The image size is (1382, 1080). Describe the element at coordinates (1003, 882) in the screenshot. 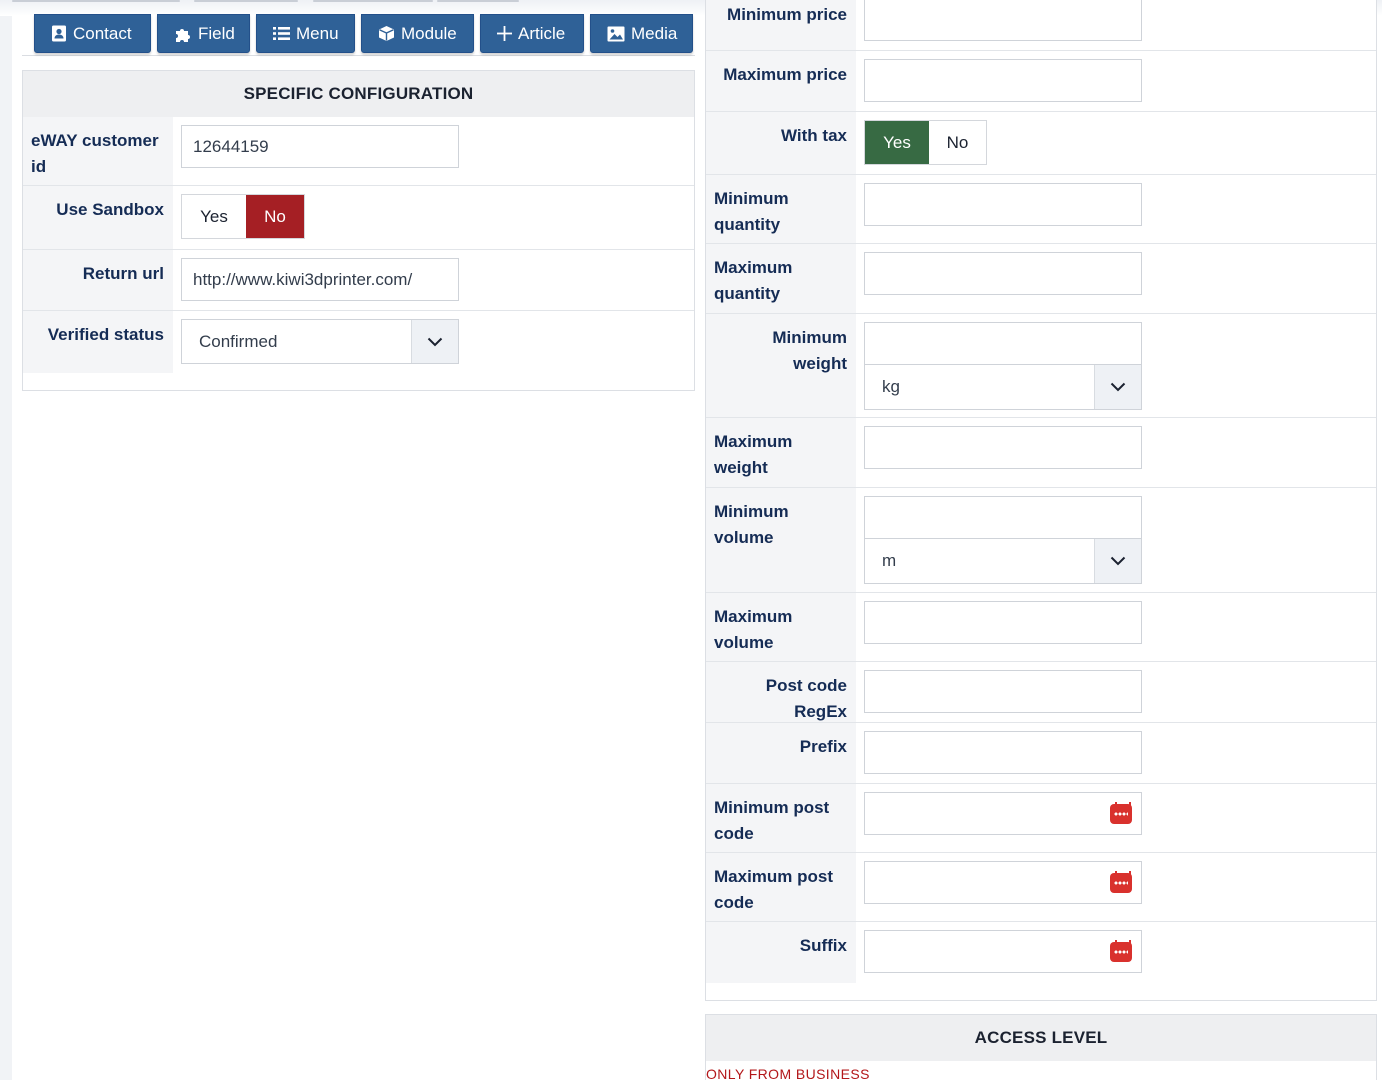

I see `maximum-post-code-input` at that location.